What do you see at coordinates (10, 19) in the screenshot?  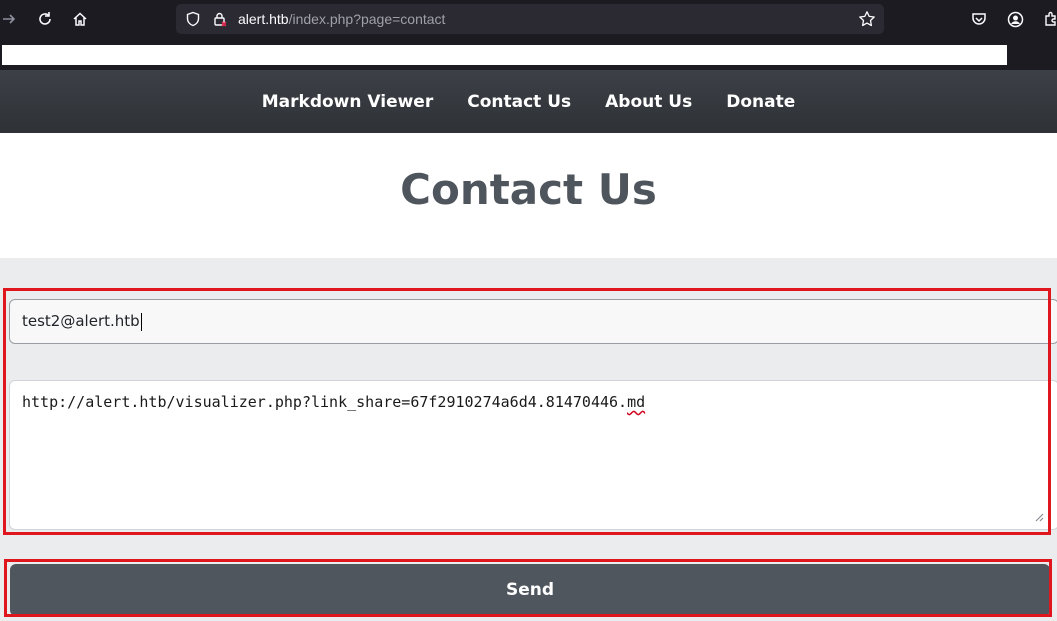 I see `forward-icon` at bounding box center [10, 19].